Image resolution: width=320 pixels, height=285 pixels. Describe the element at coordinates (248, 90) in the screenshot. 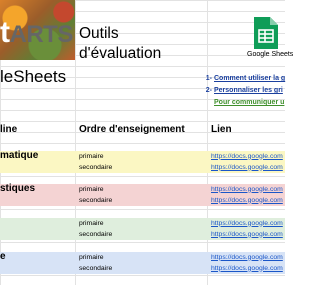

I see `help-link-text: Personnaliser les gri` at that location.